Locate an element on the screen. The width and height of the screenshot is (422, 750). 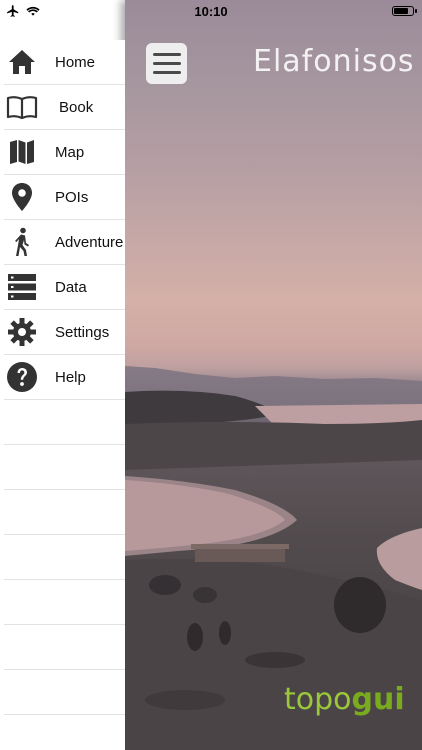
hiker-icon is located at coordinates (22, 241).